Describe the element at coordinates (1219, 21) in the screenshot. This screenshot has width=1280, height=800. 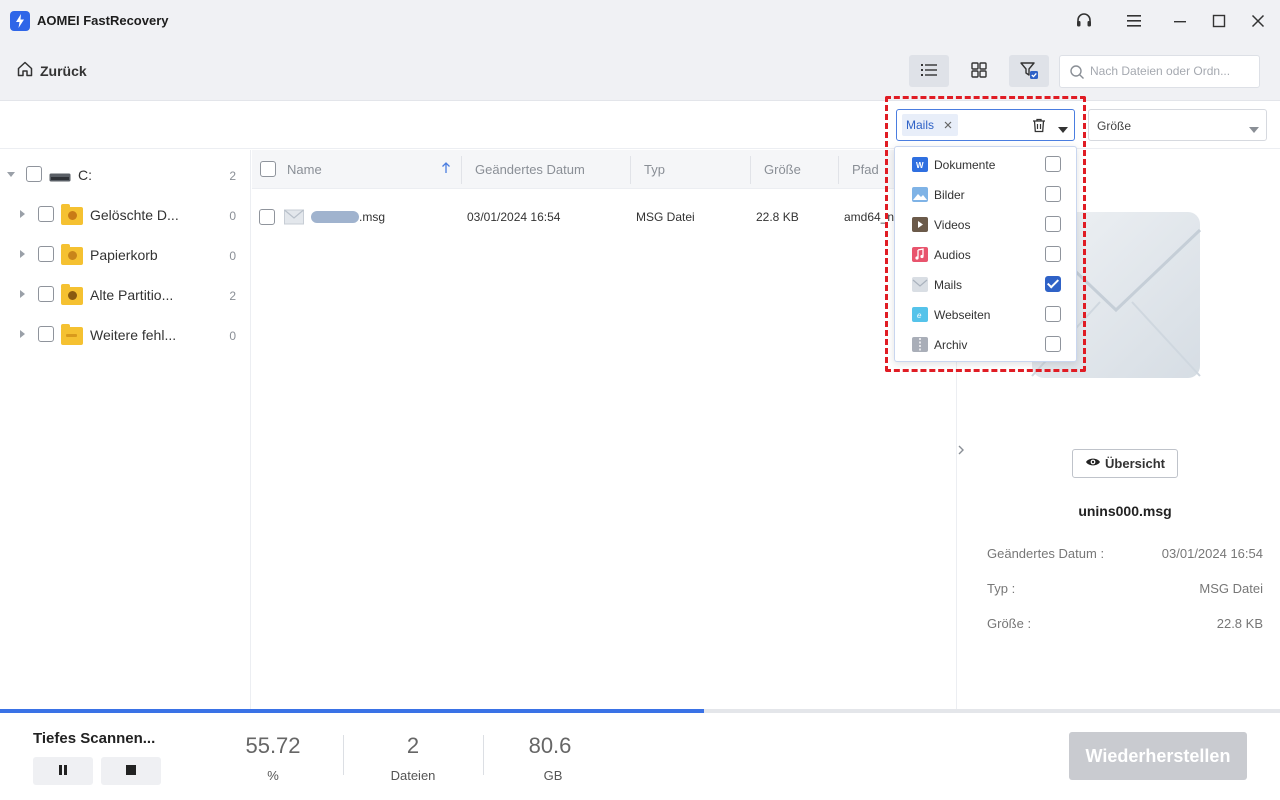
I see `maximize-icon` at that location.